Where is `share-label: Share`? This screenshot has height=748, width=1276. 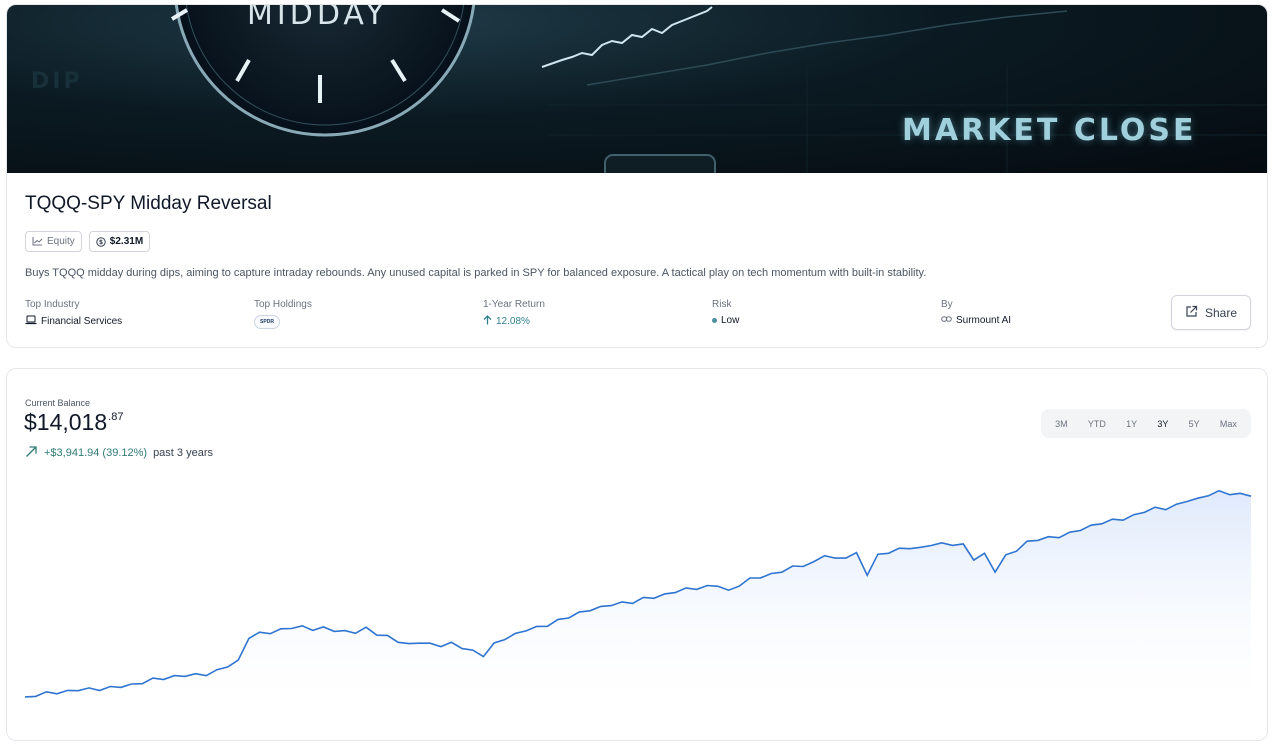 share-label: Share is located at coordinates (1221, 312).